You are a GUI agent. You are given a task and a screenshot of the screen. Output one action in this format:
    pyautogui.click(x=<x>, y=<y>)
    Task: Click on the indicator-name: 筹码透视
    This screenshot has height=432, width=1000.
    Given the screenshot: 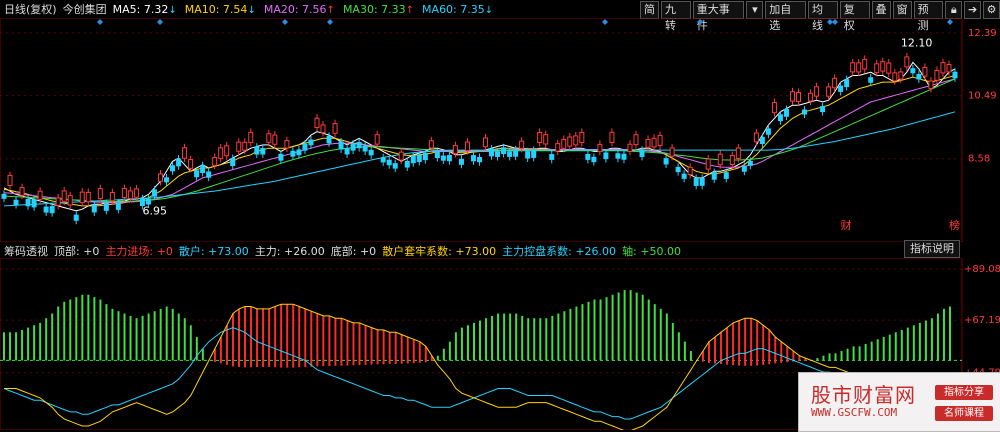 What is the action you would take?
    pyautogui.click(x=26, y=251)
    